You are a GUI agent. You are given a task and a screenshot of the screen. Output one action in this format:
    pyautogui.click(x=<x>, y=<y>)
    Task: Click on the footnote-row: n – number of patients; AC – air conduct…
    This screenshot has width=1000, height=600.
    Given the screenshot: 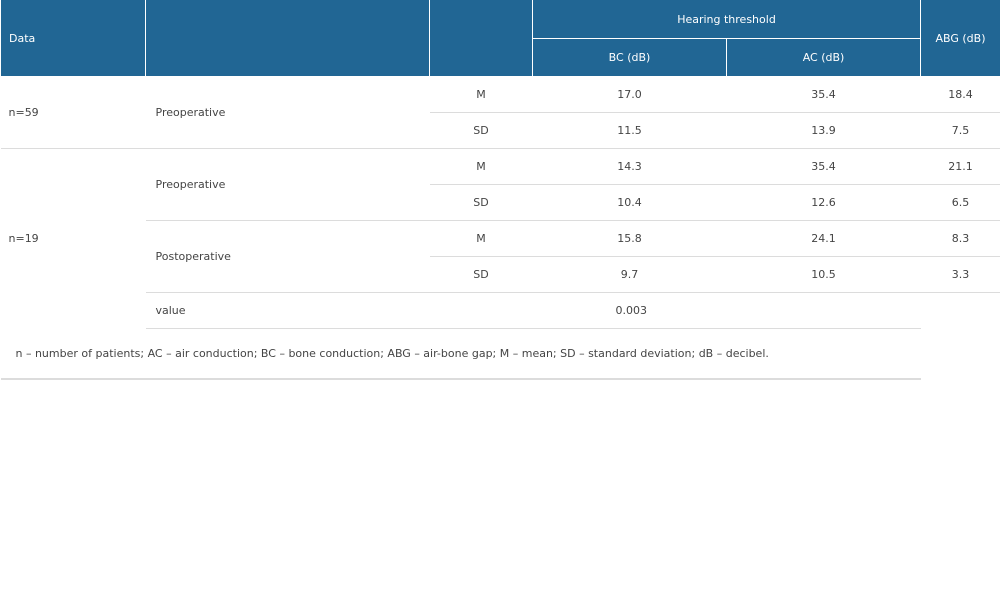 What is the action you would take?
    pyautogui.click(x=500, y=354)
    